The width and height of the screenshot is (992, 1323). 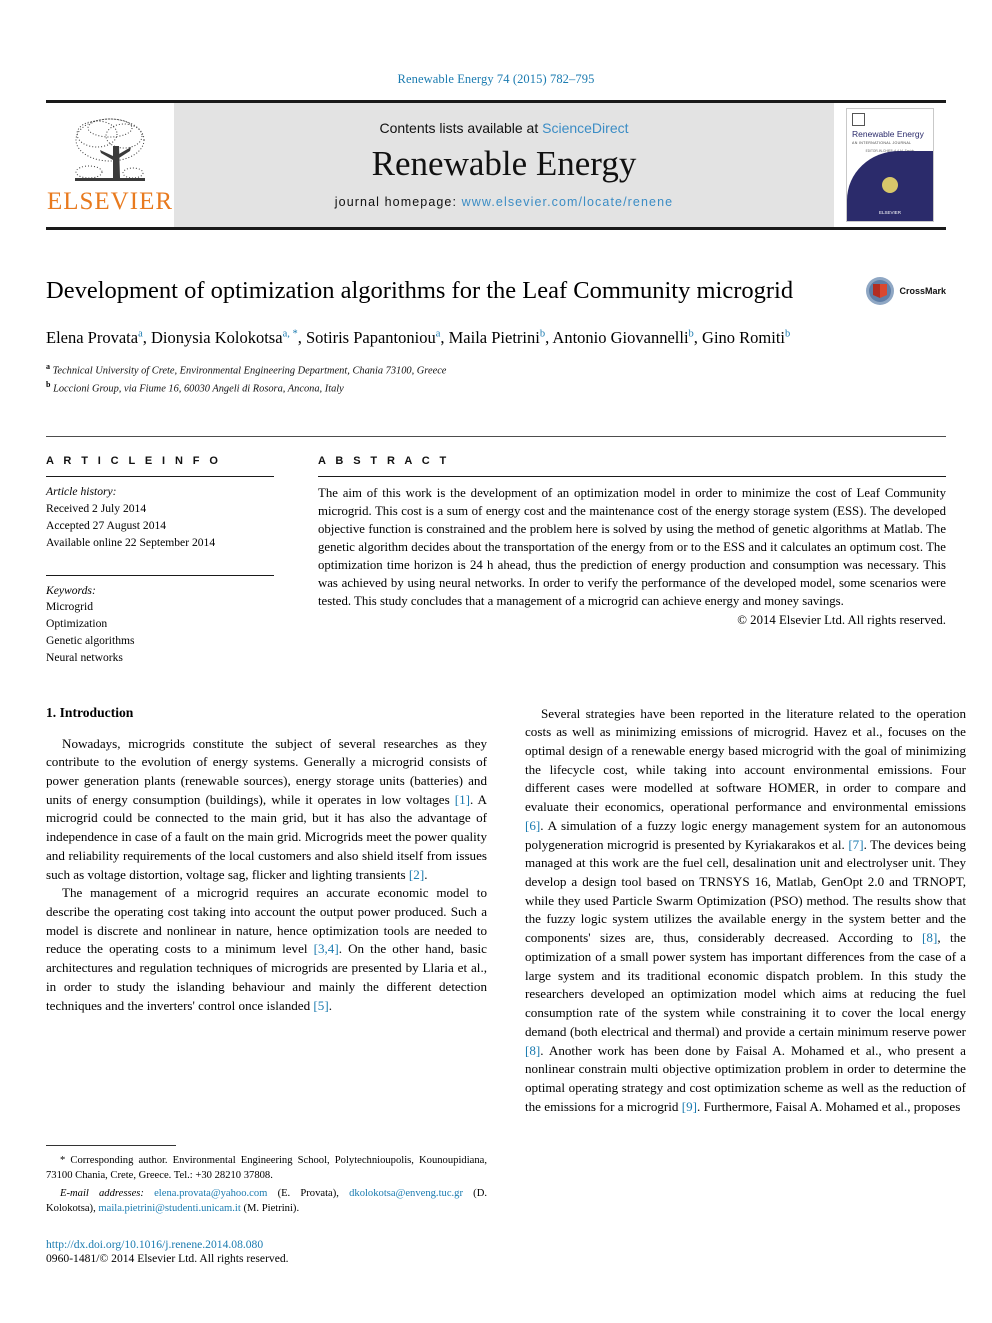 What do you see at coordinates (922, 291) in the screenshot?
I see `crossmark-label: CrossMark` at bounding box center [922, 291].